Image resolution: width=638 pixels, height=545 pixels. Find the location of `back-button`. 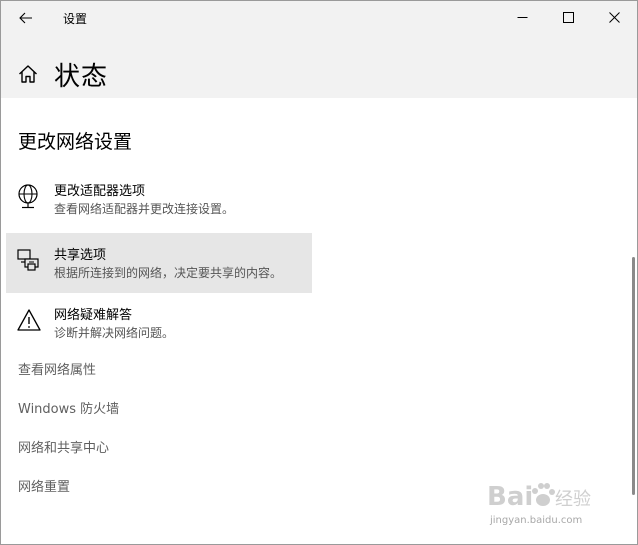

back-button is located at coordinates (26, 18).